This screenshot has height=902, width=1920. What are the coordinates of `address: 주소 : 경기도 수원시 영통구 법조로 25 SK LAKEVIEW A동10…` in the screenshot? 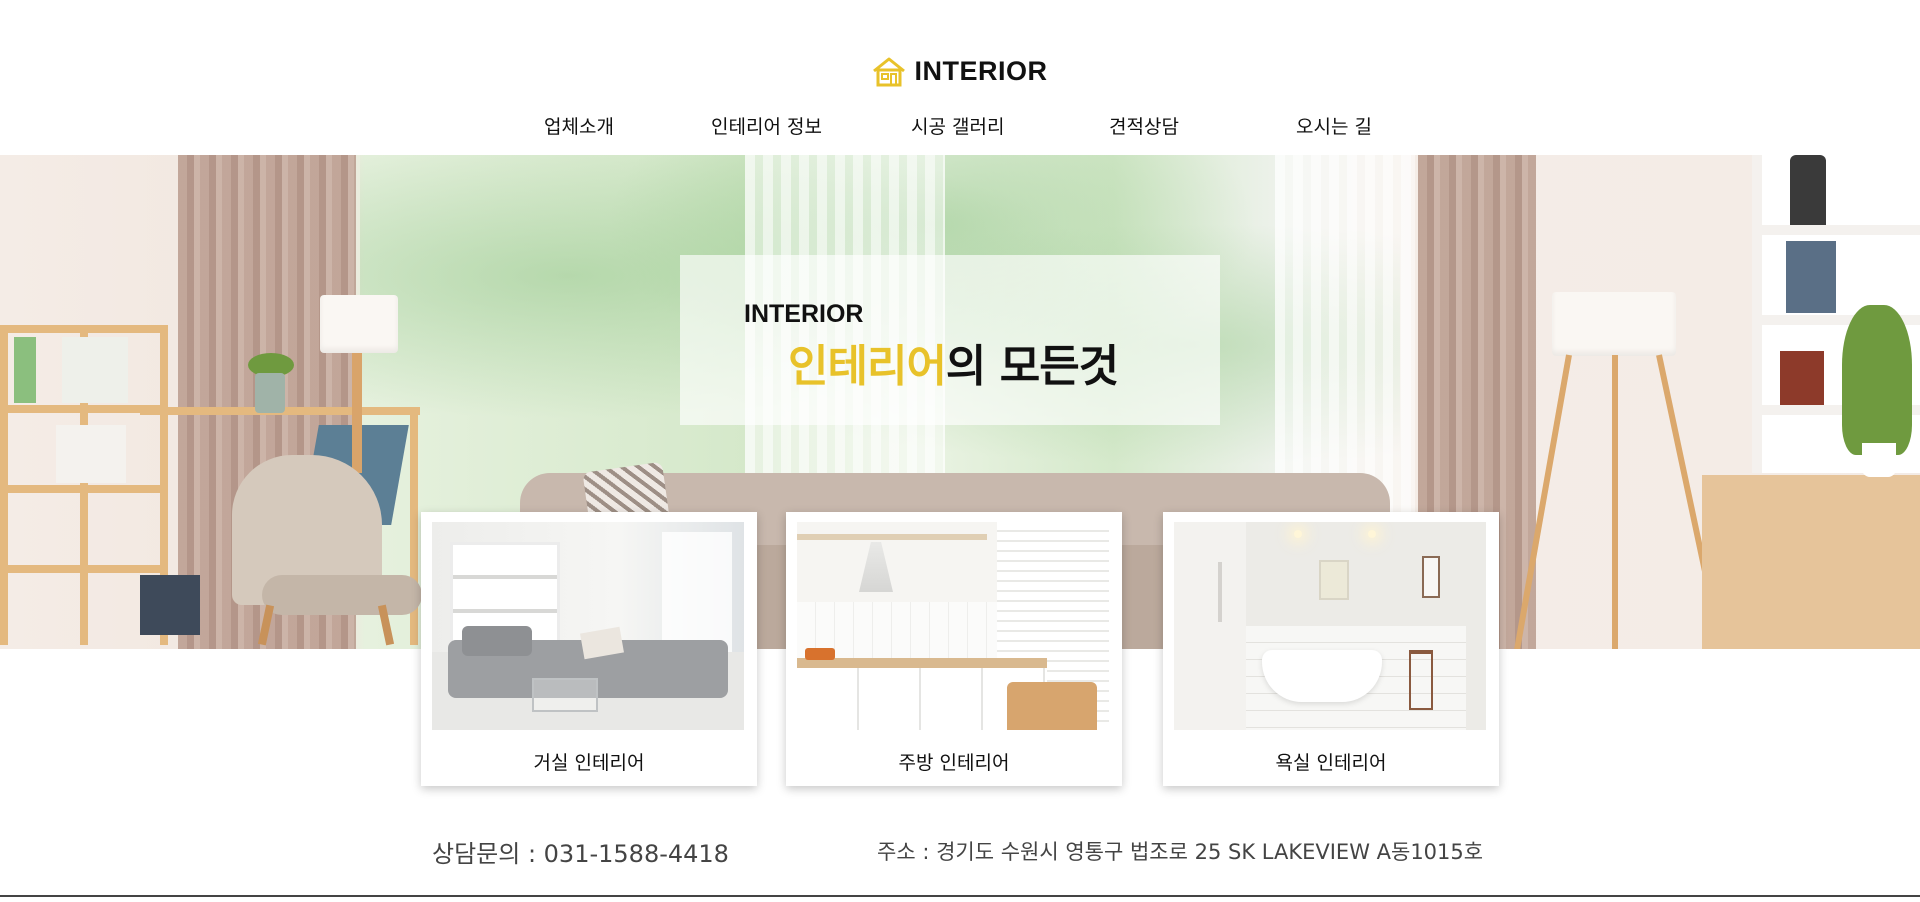 It's located at (1180, 852).